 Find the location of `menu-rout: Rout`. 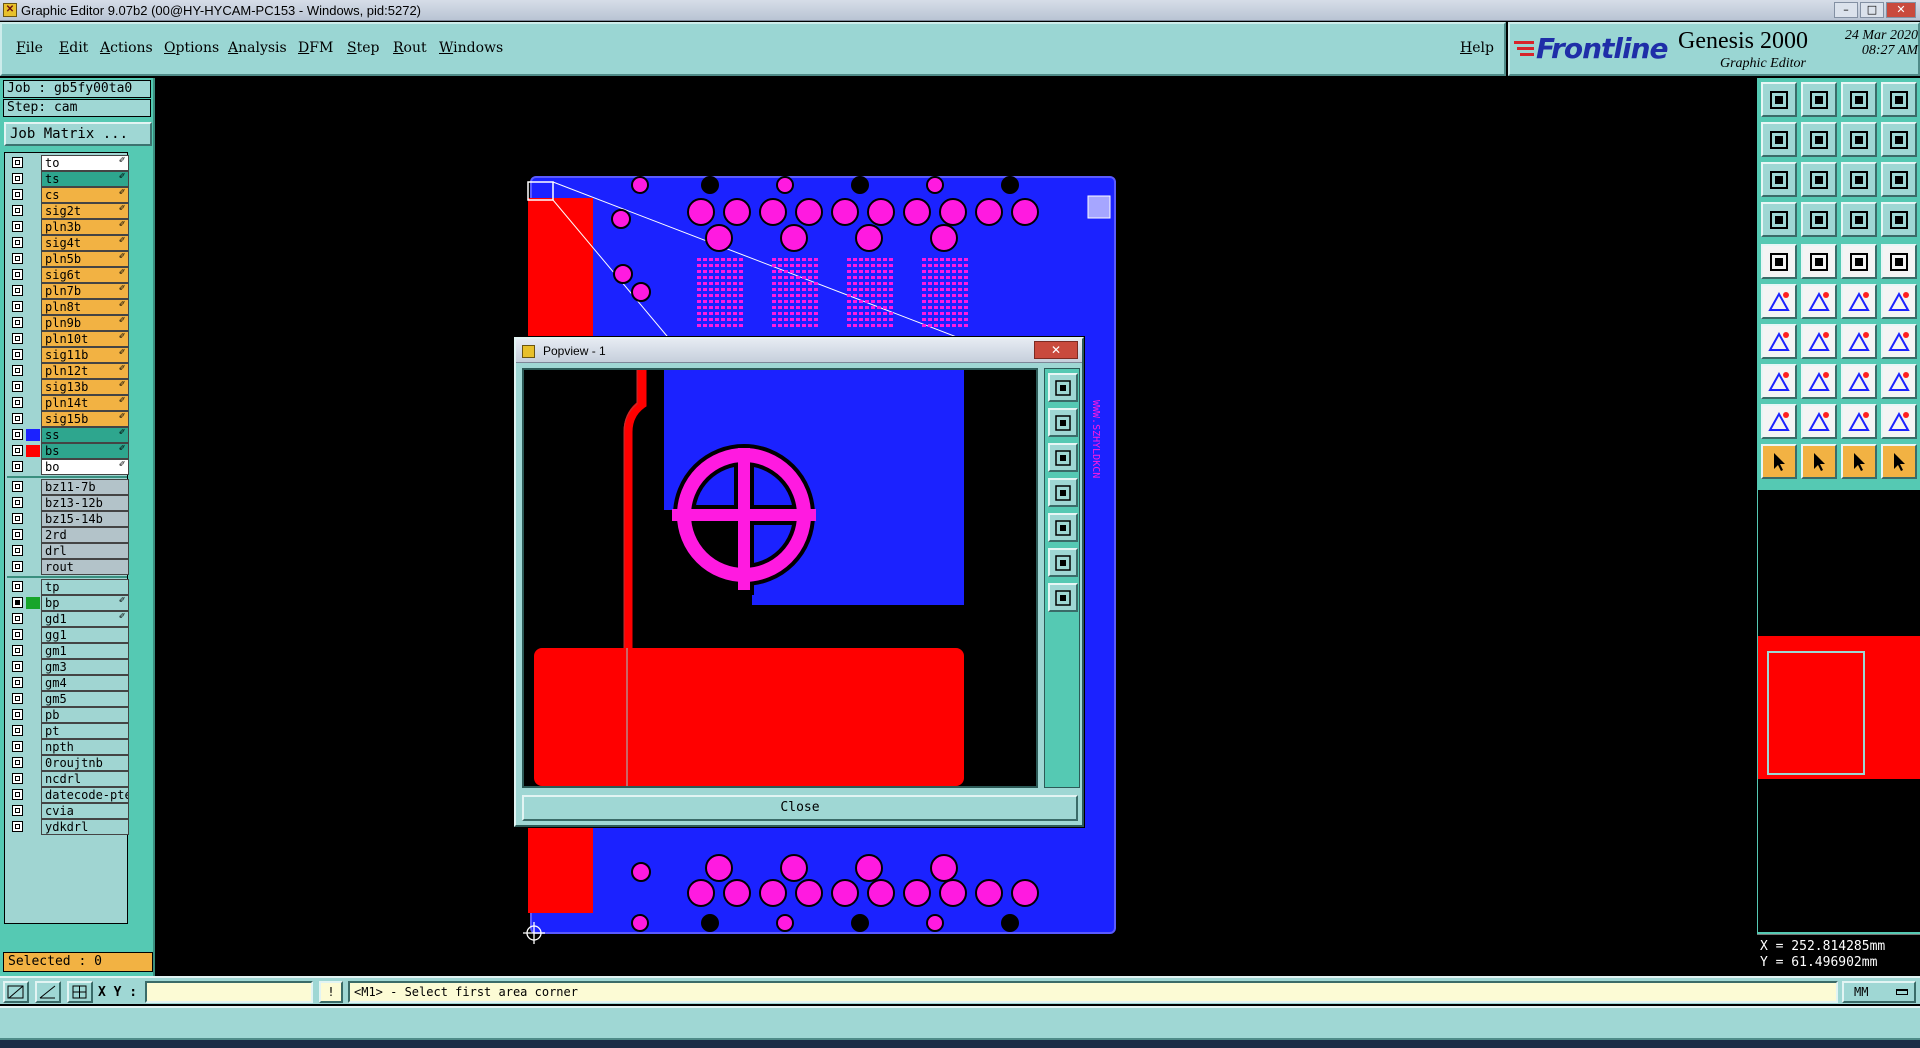

menu-rout: Rout is located at coordinates (410, 48).